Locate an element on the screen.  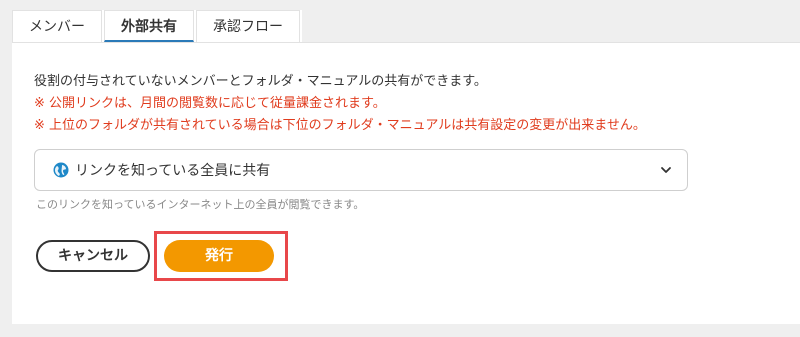
share-helper-text: このリンクを知っているインターネット上の全員が閲覧できます。 is located at coordinates (200, 204).